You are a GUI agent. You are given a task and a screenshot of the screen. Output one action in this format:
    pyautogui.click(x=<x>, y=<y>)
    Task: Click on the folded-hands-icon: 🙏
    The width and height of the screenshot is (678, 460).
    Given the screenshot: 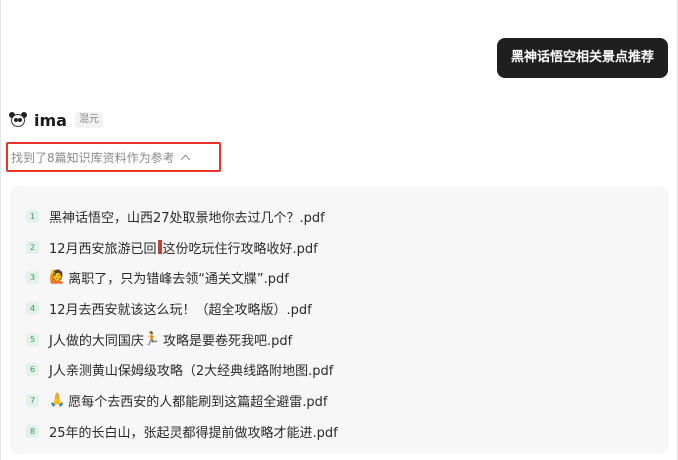 What is the action you would take?
    pyautogui.click(x=57, y=400)
    